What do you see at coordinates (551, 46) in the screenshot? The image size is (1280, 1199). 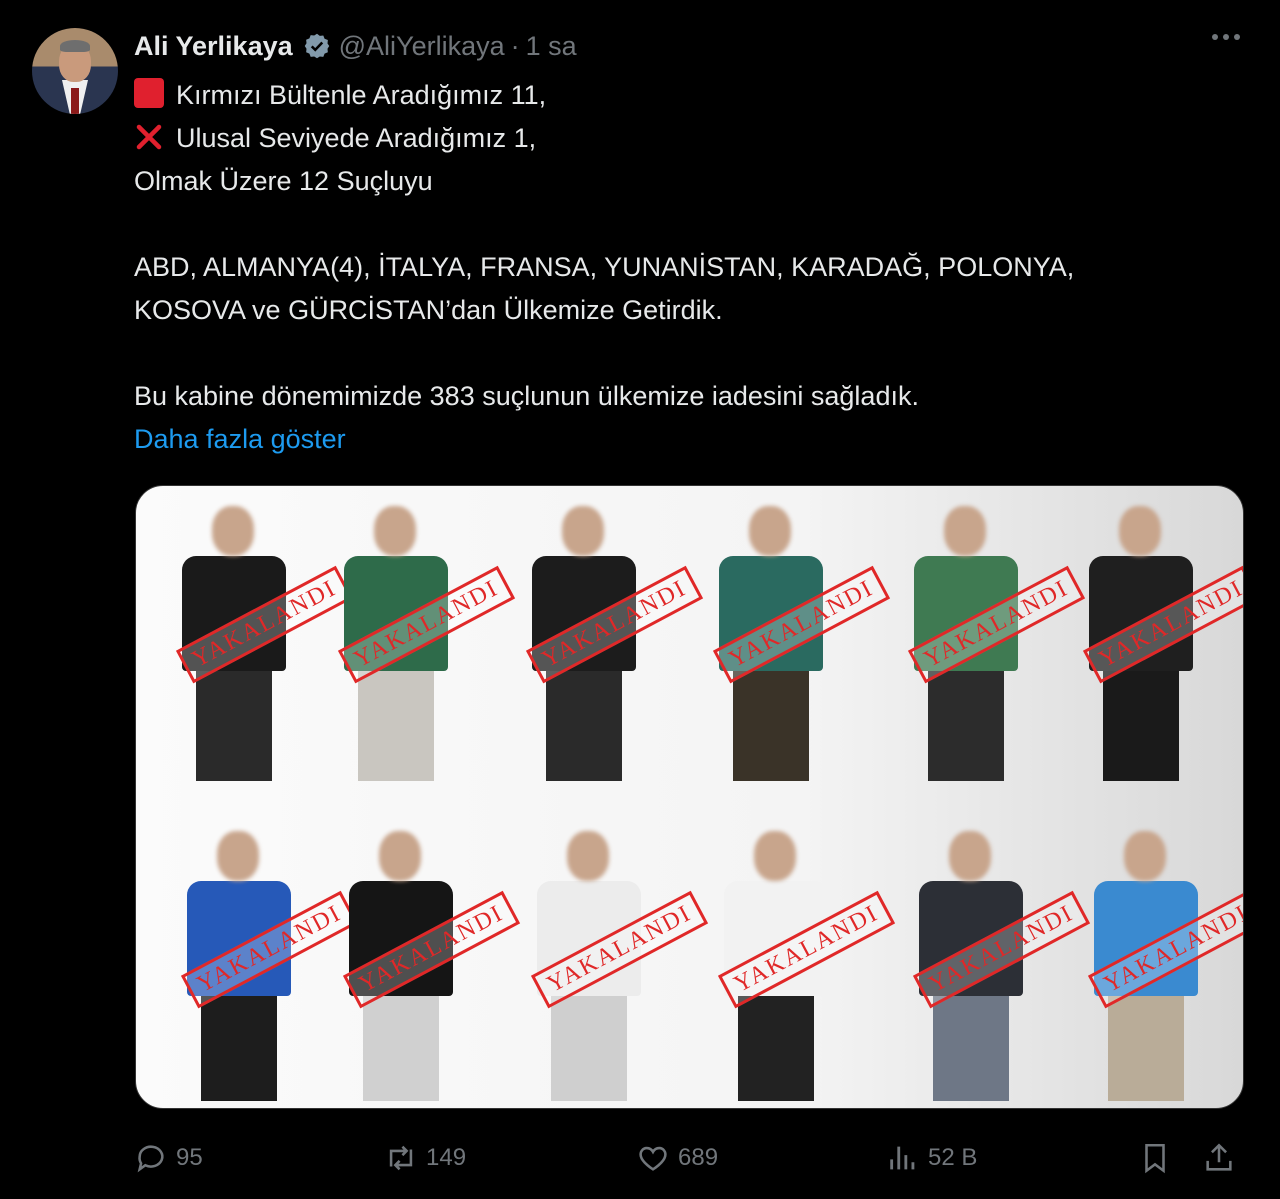 I see `tweet-time: 1 sa` at bounding box center [551, 46].